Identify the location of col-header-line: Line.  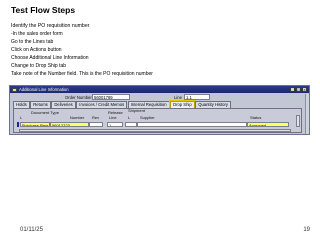
(113, 117).